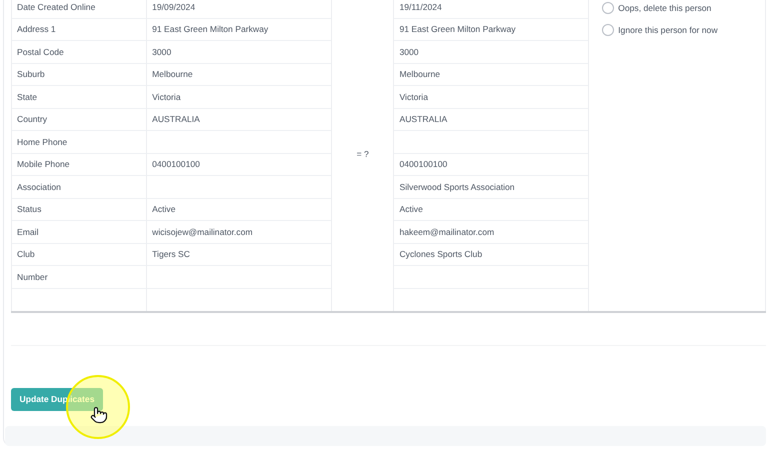 The height and width of the screenshot is (450, 770). What do you see at coordinates (491, 255) in the screenshot?
I see `field-value: Cyclones Sports Club` at bounding box center [491, 255].